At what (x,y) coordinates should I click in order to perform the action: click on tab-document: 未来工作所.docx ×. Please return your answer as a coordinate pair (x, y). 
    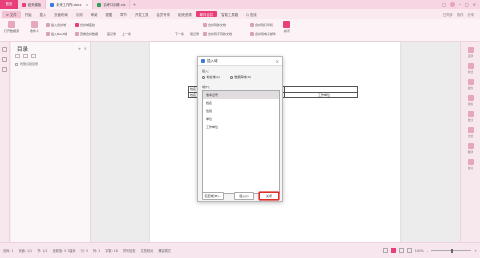
    Looking at the image, I should click on (70, 4).